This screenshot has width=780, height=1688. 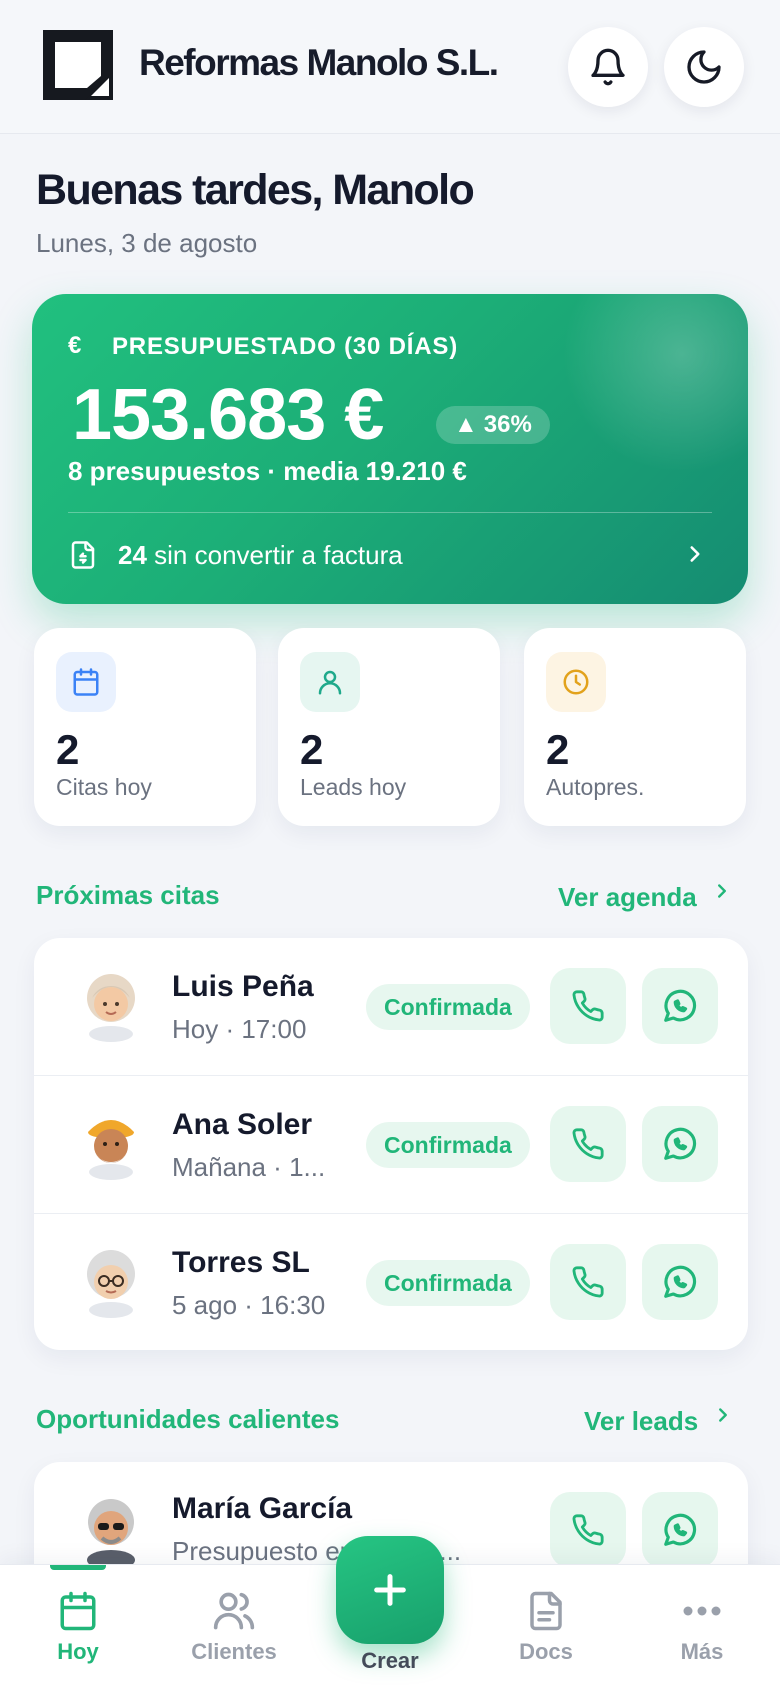 What do you see at coordinates (104, 787) in the screenshot?
I see `stat-label: Citas hoy` at bounding box center [104, 787].